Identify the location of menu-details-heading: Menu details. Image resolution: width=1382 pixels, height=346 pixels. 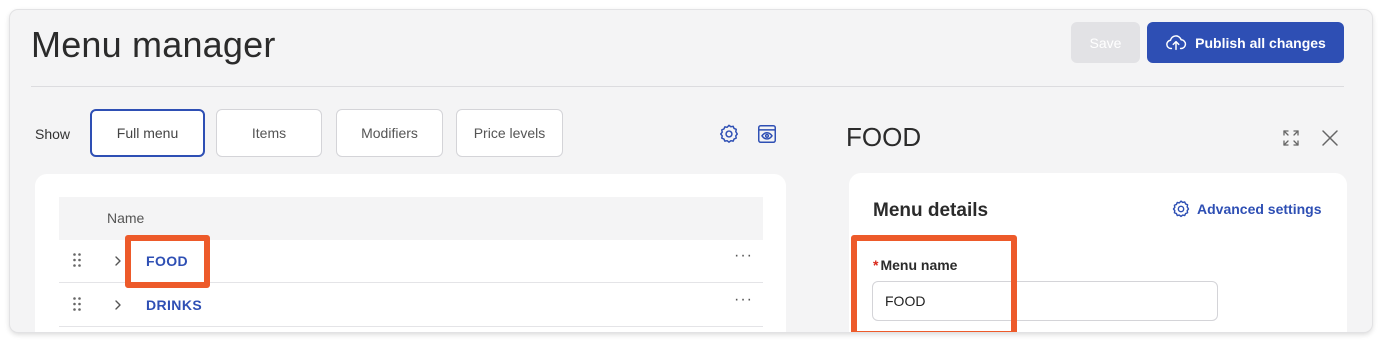
(931, 210).